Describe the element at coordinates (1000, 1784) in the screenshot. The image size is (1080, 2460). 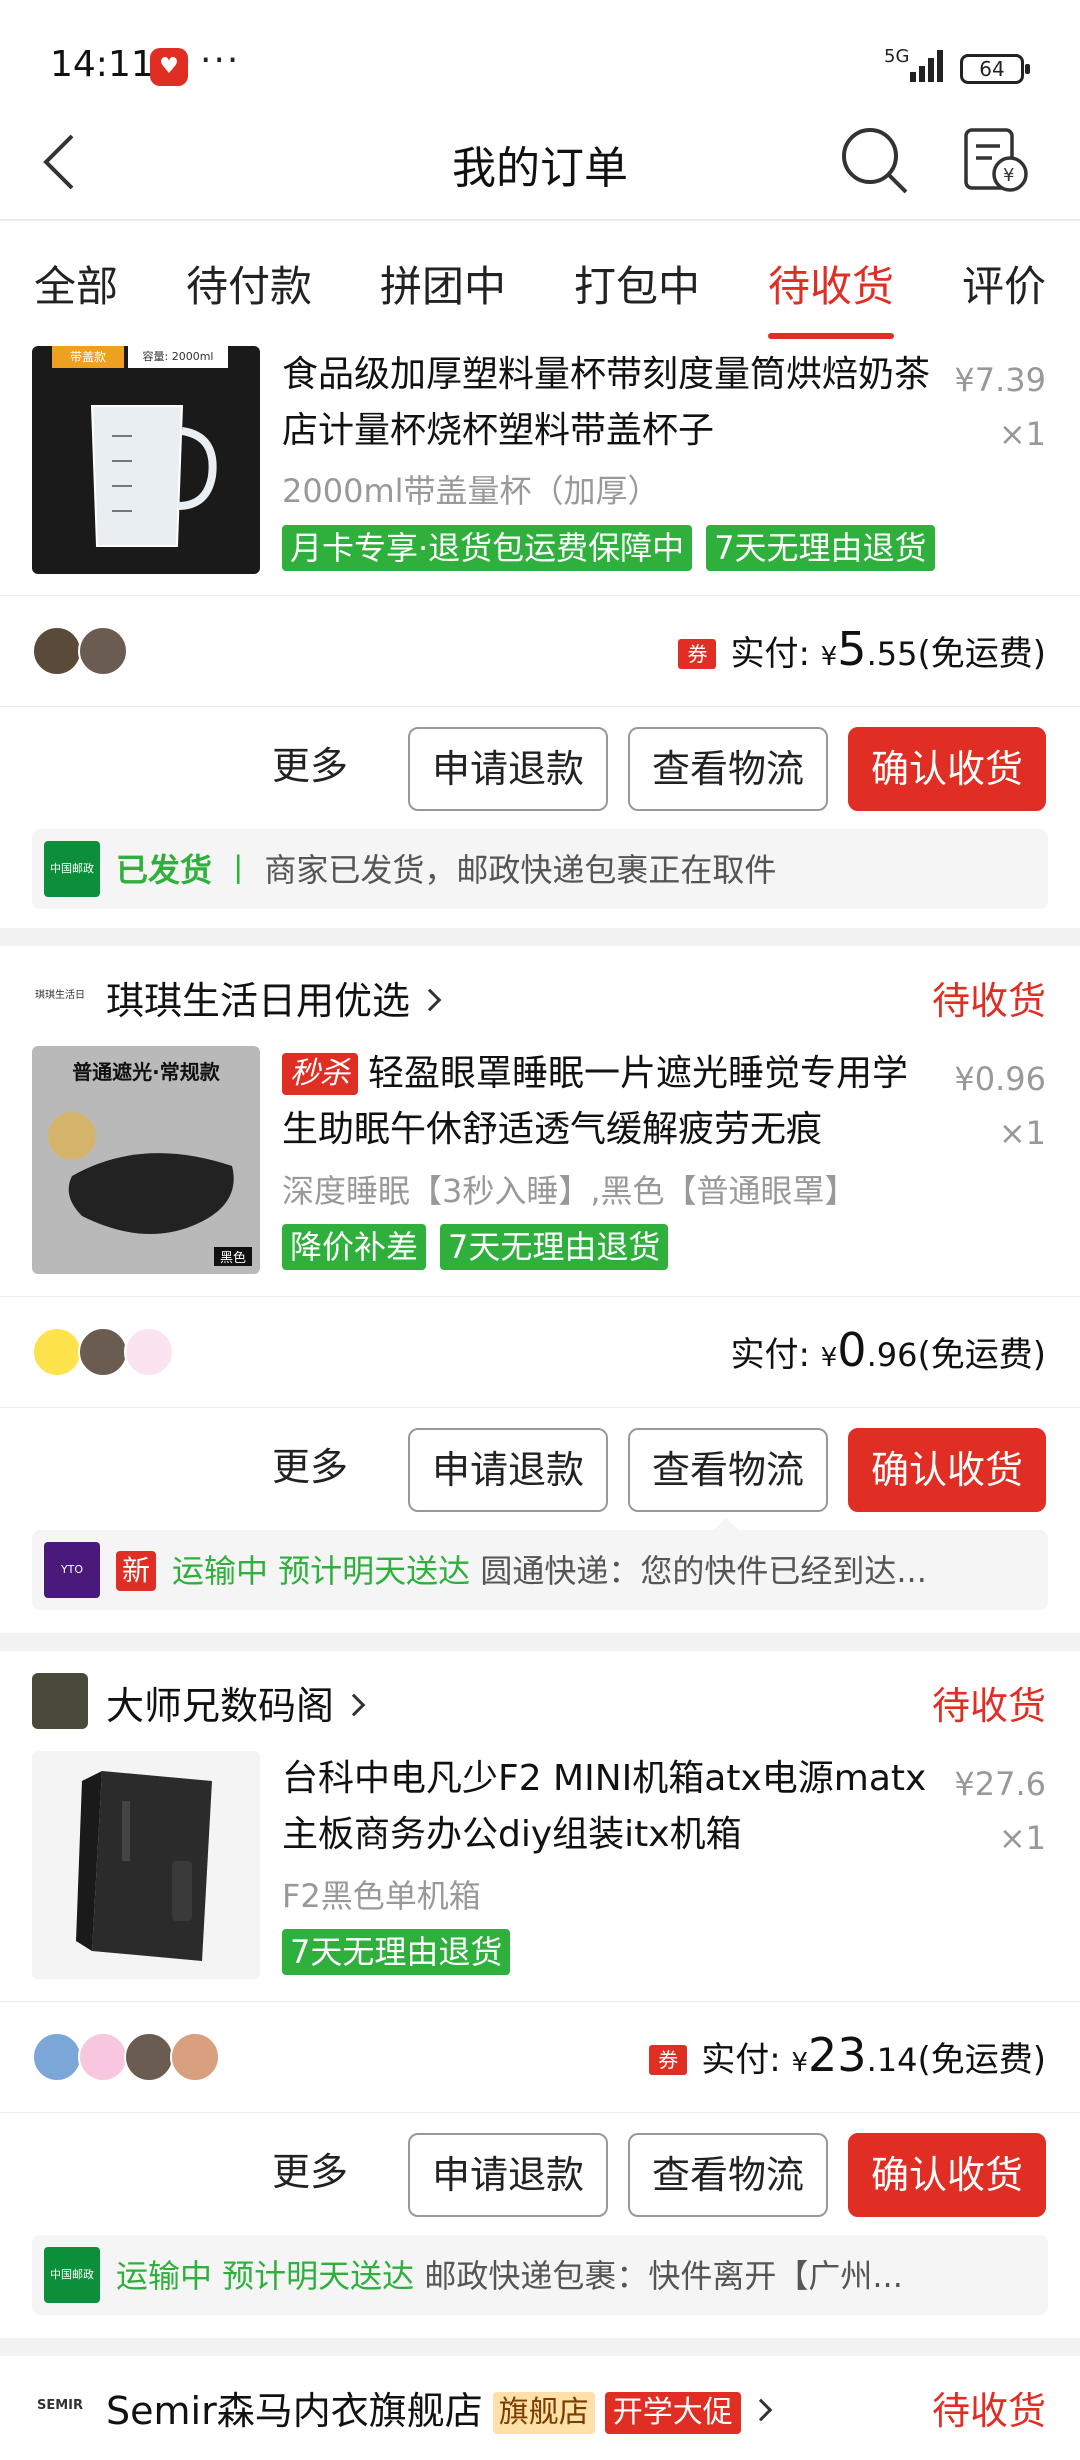
I see `product-price: ¥27.6` at that location.